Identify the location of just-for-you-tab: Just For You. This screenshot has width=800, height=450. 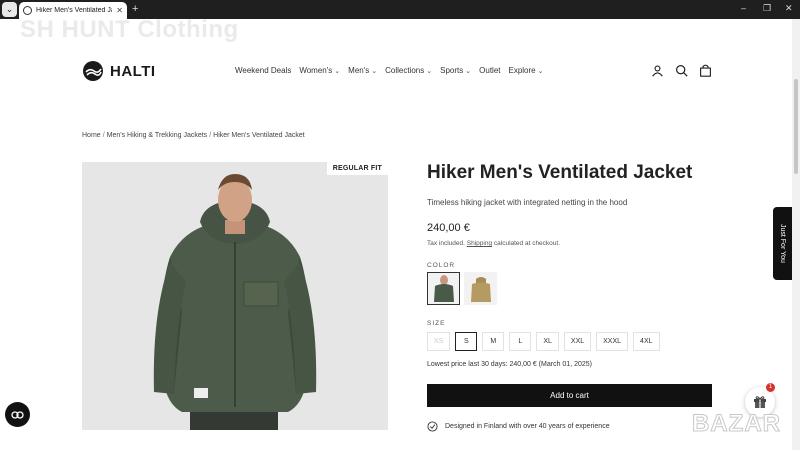
(782, 243).